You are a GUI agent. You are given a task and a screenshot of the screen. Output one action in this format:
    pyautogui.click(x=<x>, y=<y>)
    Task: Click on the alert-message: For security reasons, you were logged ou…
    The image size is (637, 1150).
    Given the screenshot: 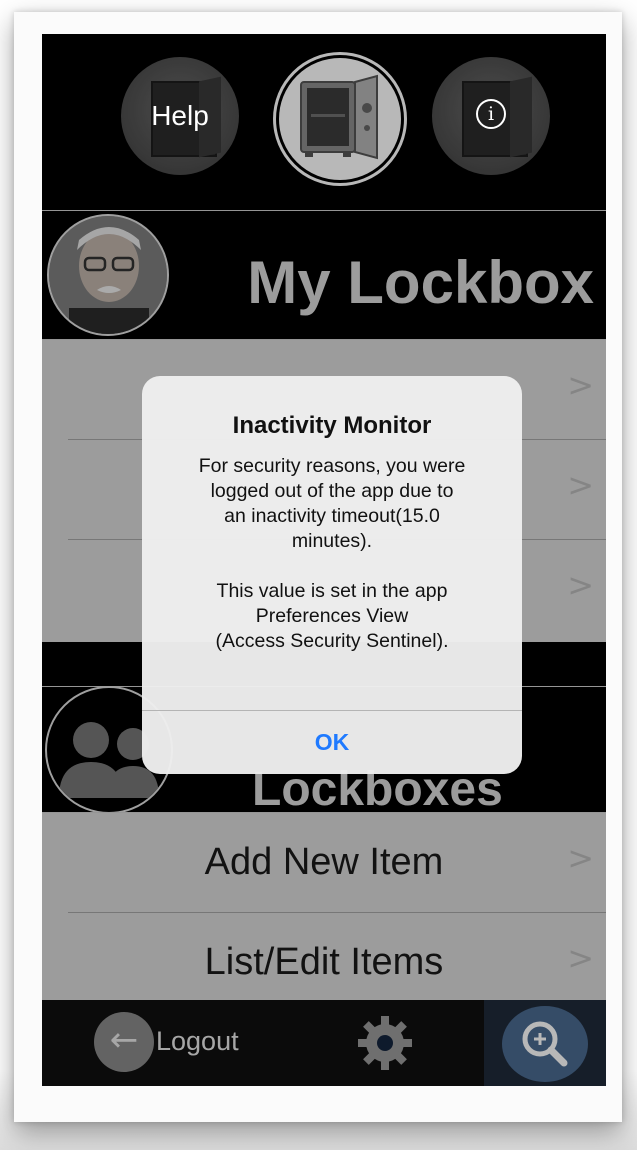 What is the action you would take?
    pyautogui.click(x=332, y=553)
    